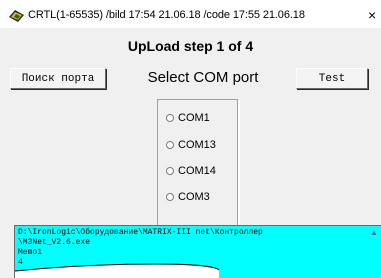  What do you see at coordinates (117, 270) in the screenshot?
I see `memo-white-curve` at bounding box center [117, 270].